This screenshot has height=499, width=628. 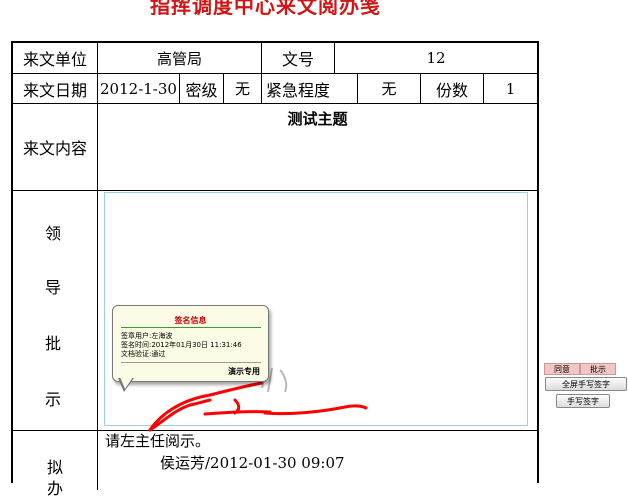 I want to click on agree-button: 同意, so click(x=562, y=369).